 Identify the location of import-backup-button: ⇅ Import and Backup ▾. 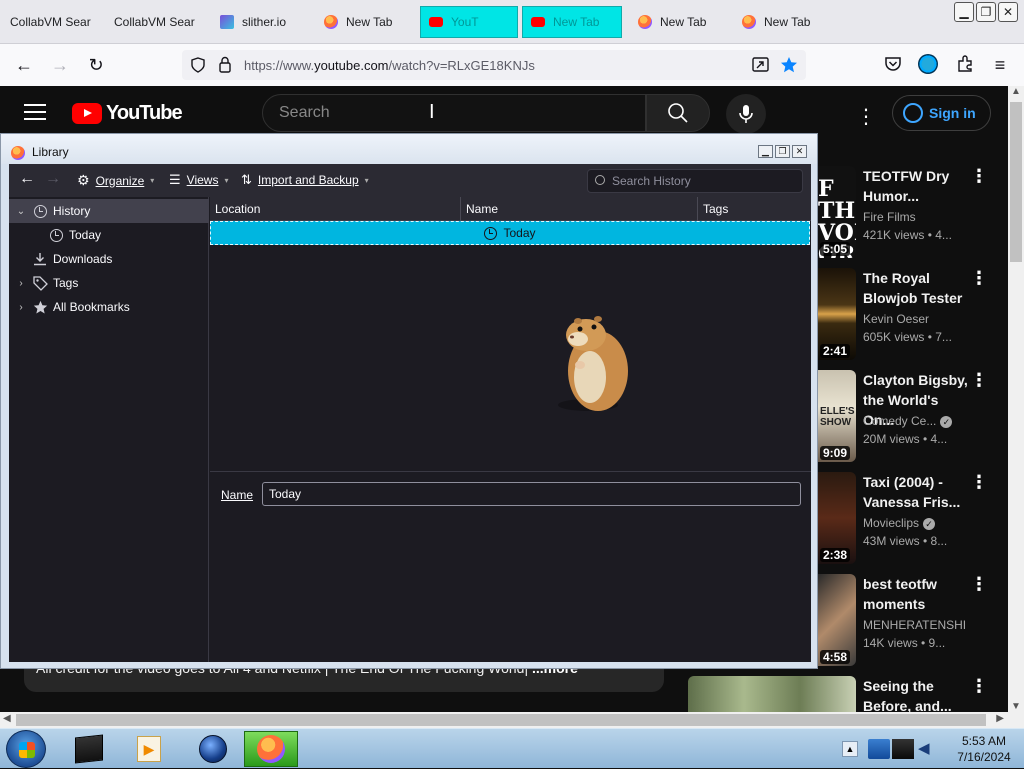
(305, 180).